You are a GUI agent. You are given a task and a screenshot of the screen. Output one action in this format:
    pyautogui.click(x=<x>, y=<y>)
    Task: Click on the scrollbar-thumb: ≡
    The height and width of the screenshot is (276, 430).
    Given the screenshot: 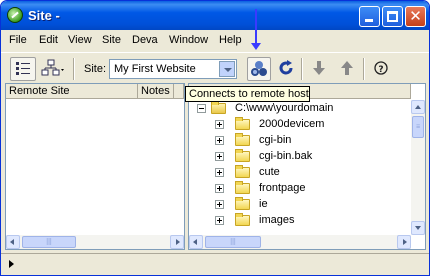 What is the action you would take?
    pyautogui.click(x=418, y=127)
    